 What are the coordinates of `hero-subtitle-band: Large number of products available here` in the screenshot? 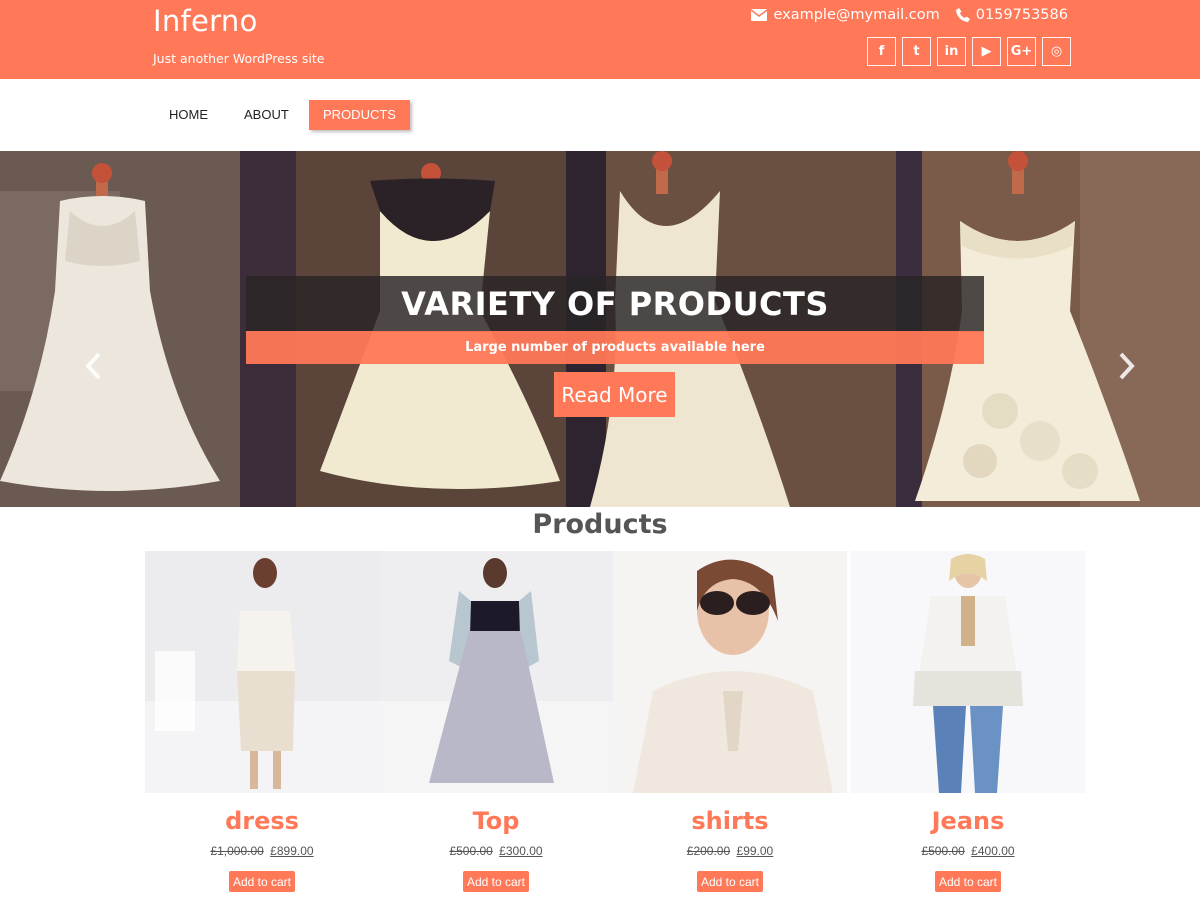 It's located at (615, 347).